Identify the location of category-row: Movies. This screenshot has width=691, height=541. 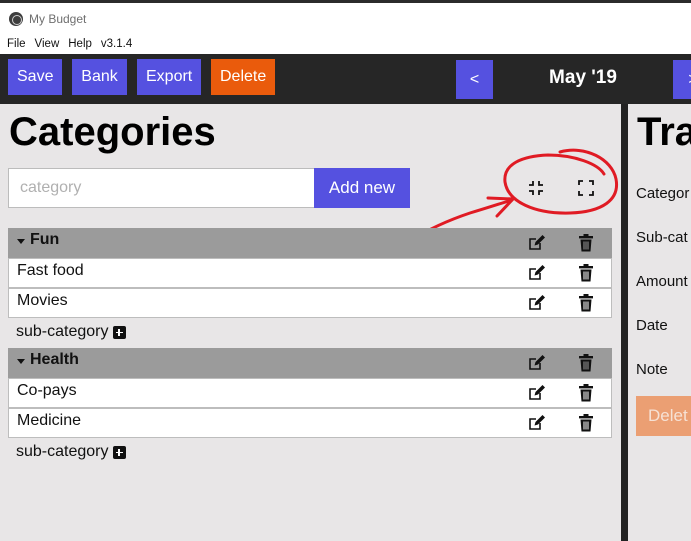
(310, 303).